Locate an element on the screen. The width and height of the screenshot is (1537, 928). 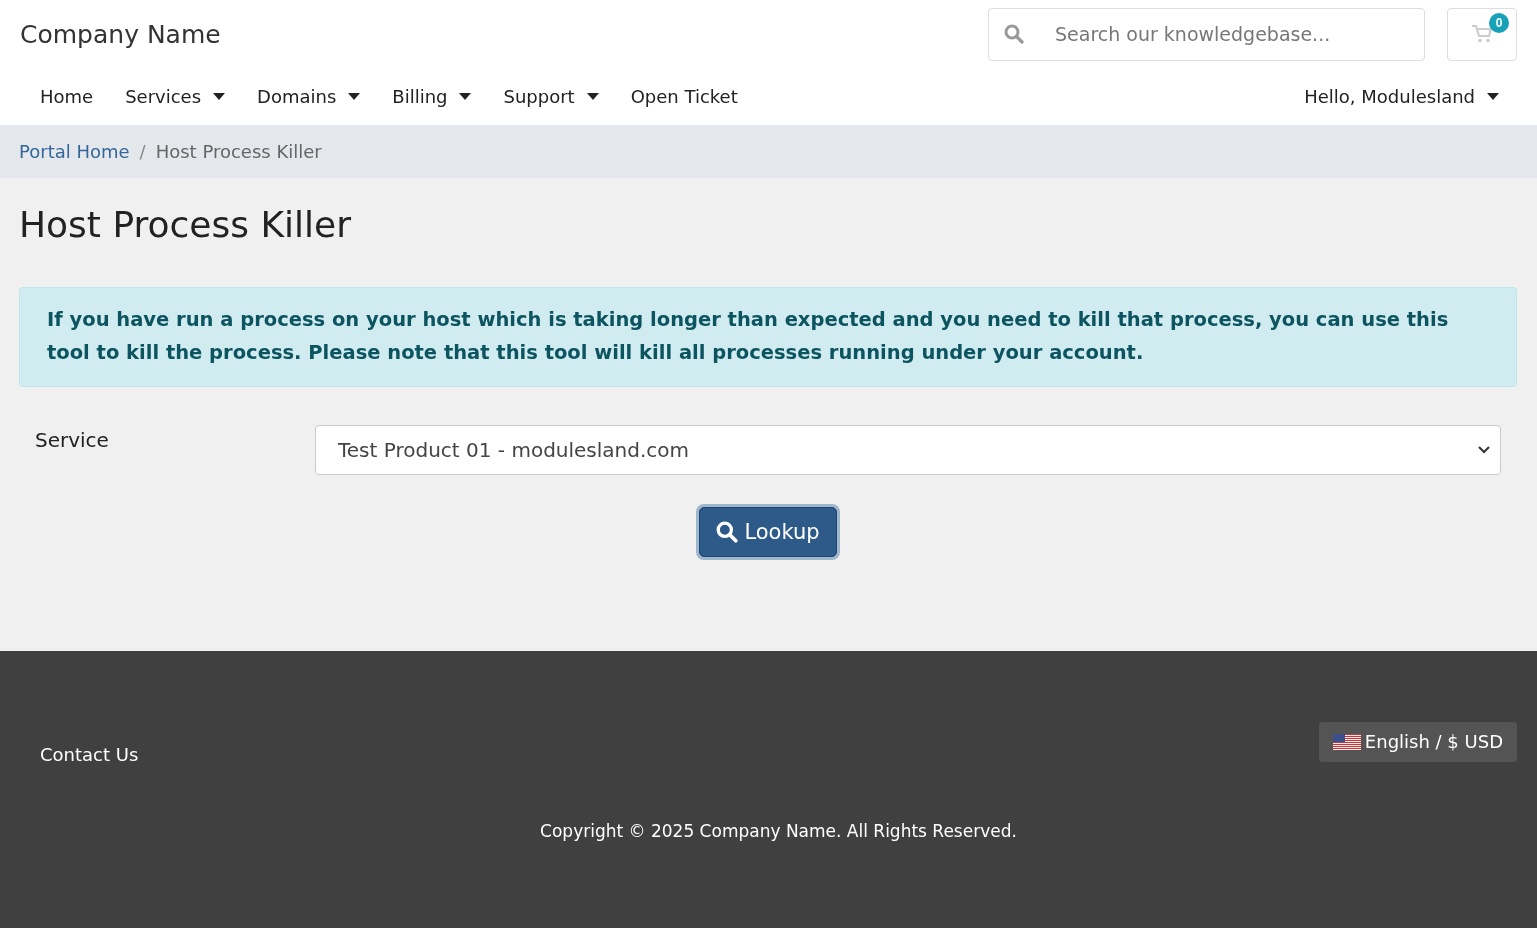
copyright-text: Copyright © 2025 Company Name. All Rights Reserved. is located at coordinates (778, 831).